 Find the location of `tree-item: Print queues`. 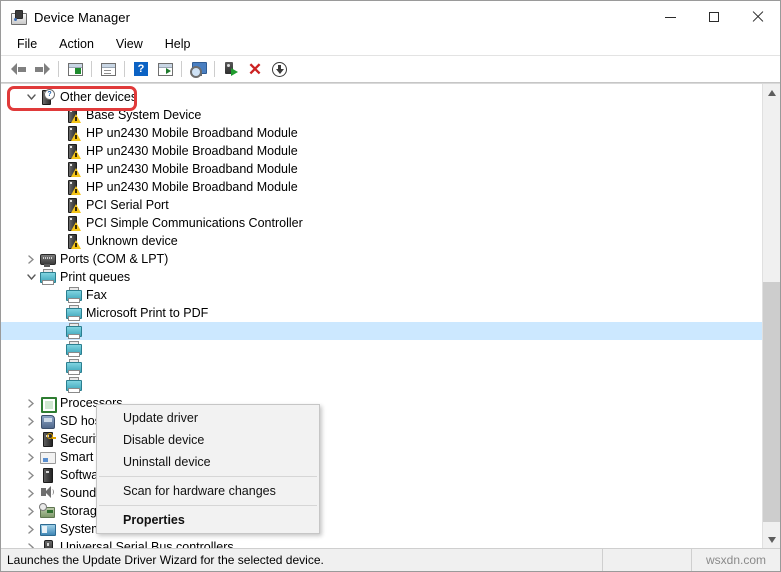

tree-item: Print queues is located at coordinates (381, 277).